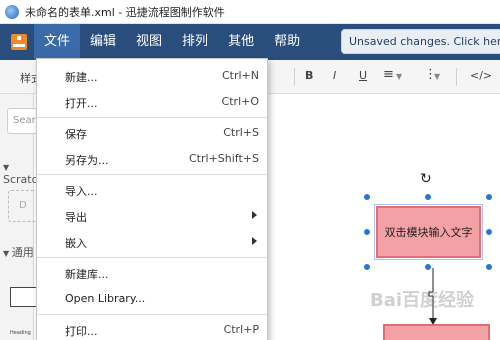 This screenshot has width=500, height=340. I want to click on menu-item-shortcut: Ctrl+O, so click(240, 101).